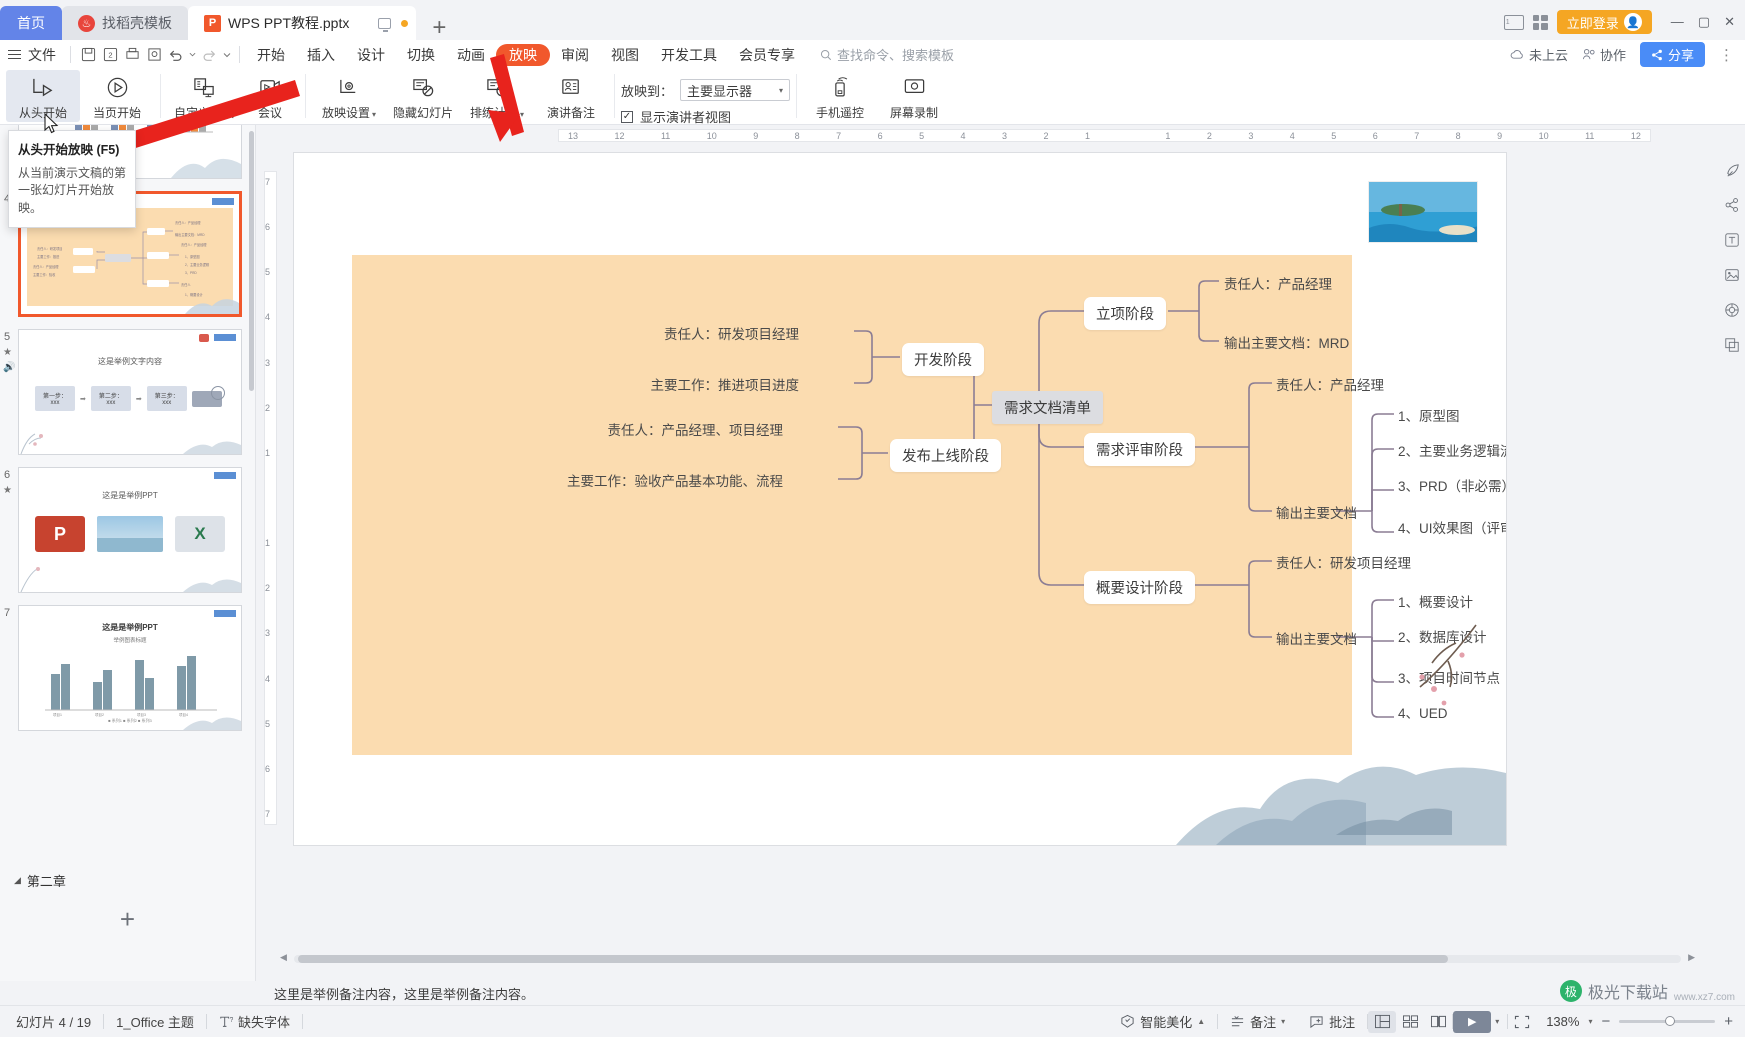 The height and width of the screenshot is (1037, 1745). What do you see at coordinates (914, 96) in the screenshot?
I see `ribbon-screen-record: 屏幕录制` at bounding box center [914, 96].